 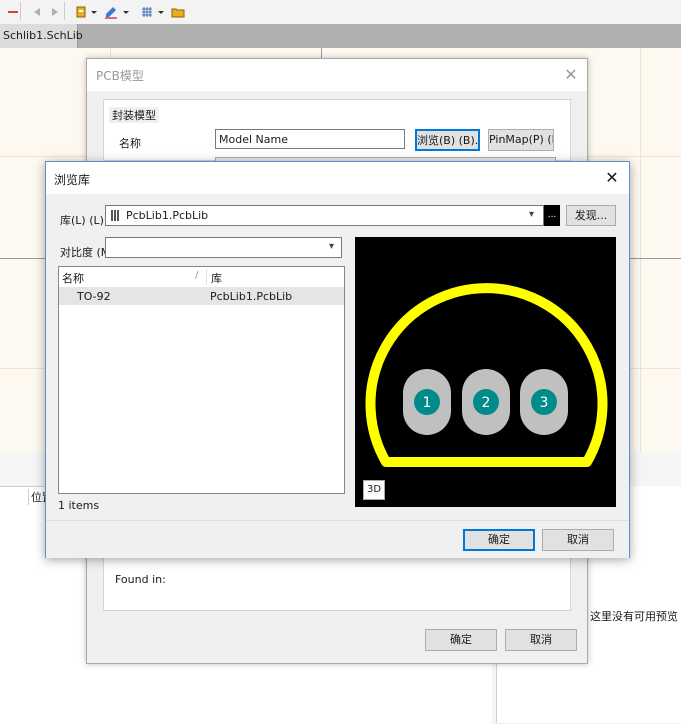 I want to click on back-arrow-icon, so click(x=37, y=12).